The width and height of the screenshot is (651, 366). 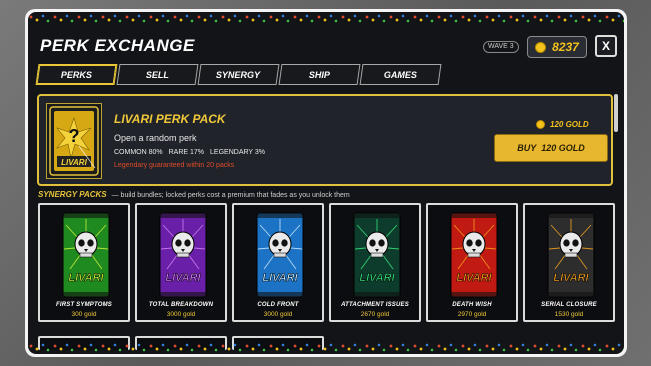 I want to click on confetti-border-top, so click(x=326, y=18).